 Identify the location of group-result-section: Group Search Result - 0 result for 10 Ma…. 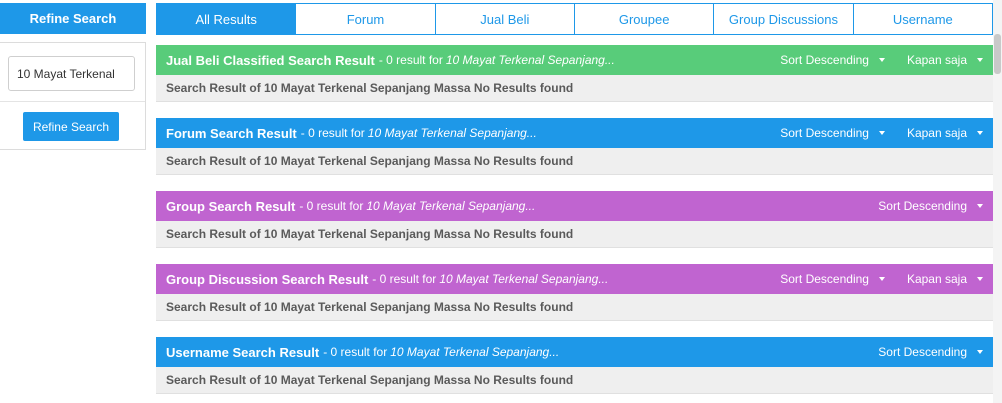
(574, 219).